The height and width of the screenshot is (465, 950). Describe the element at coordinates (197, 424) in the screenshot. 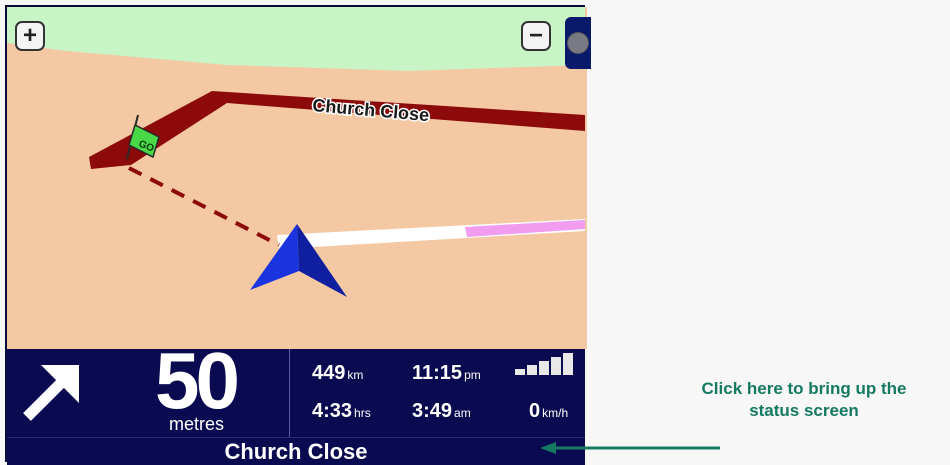

I see `distance-unit: metres` at that location.